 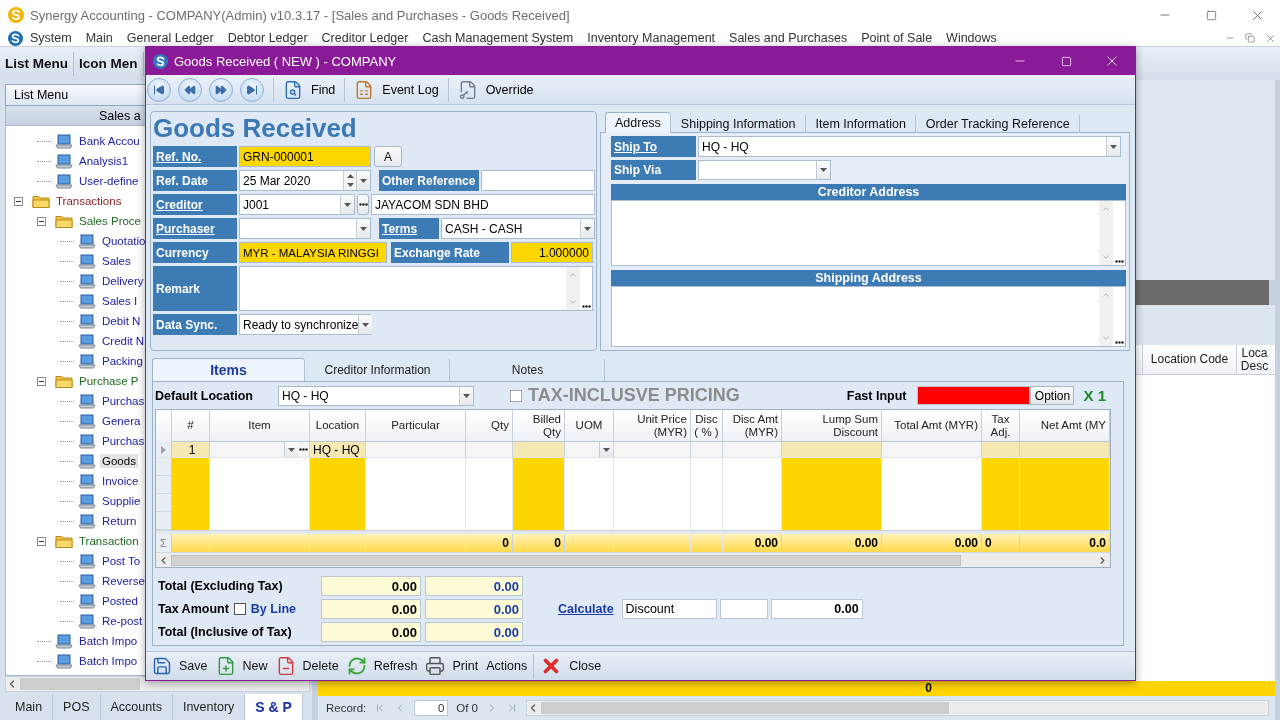 What do you see at coordinates (225, 632) in the screenshot?
I see `total-label: Total (Inclusive of Tax)` at bounding box center [225, 632].